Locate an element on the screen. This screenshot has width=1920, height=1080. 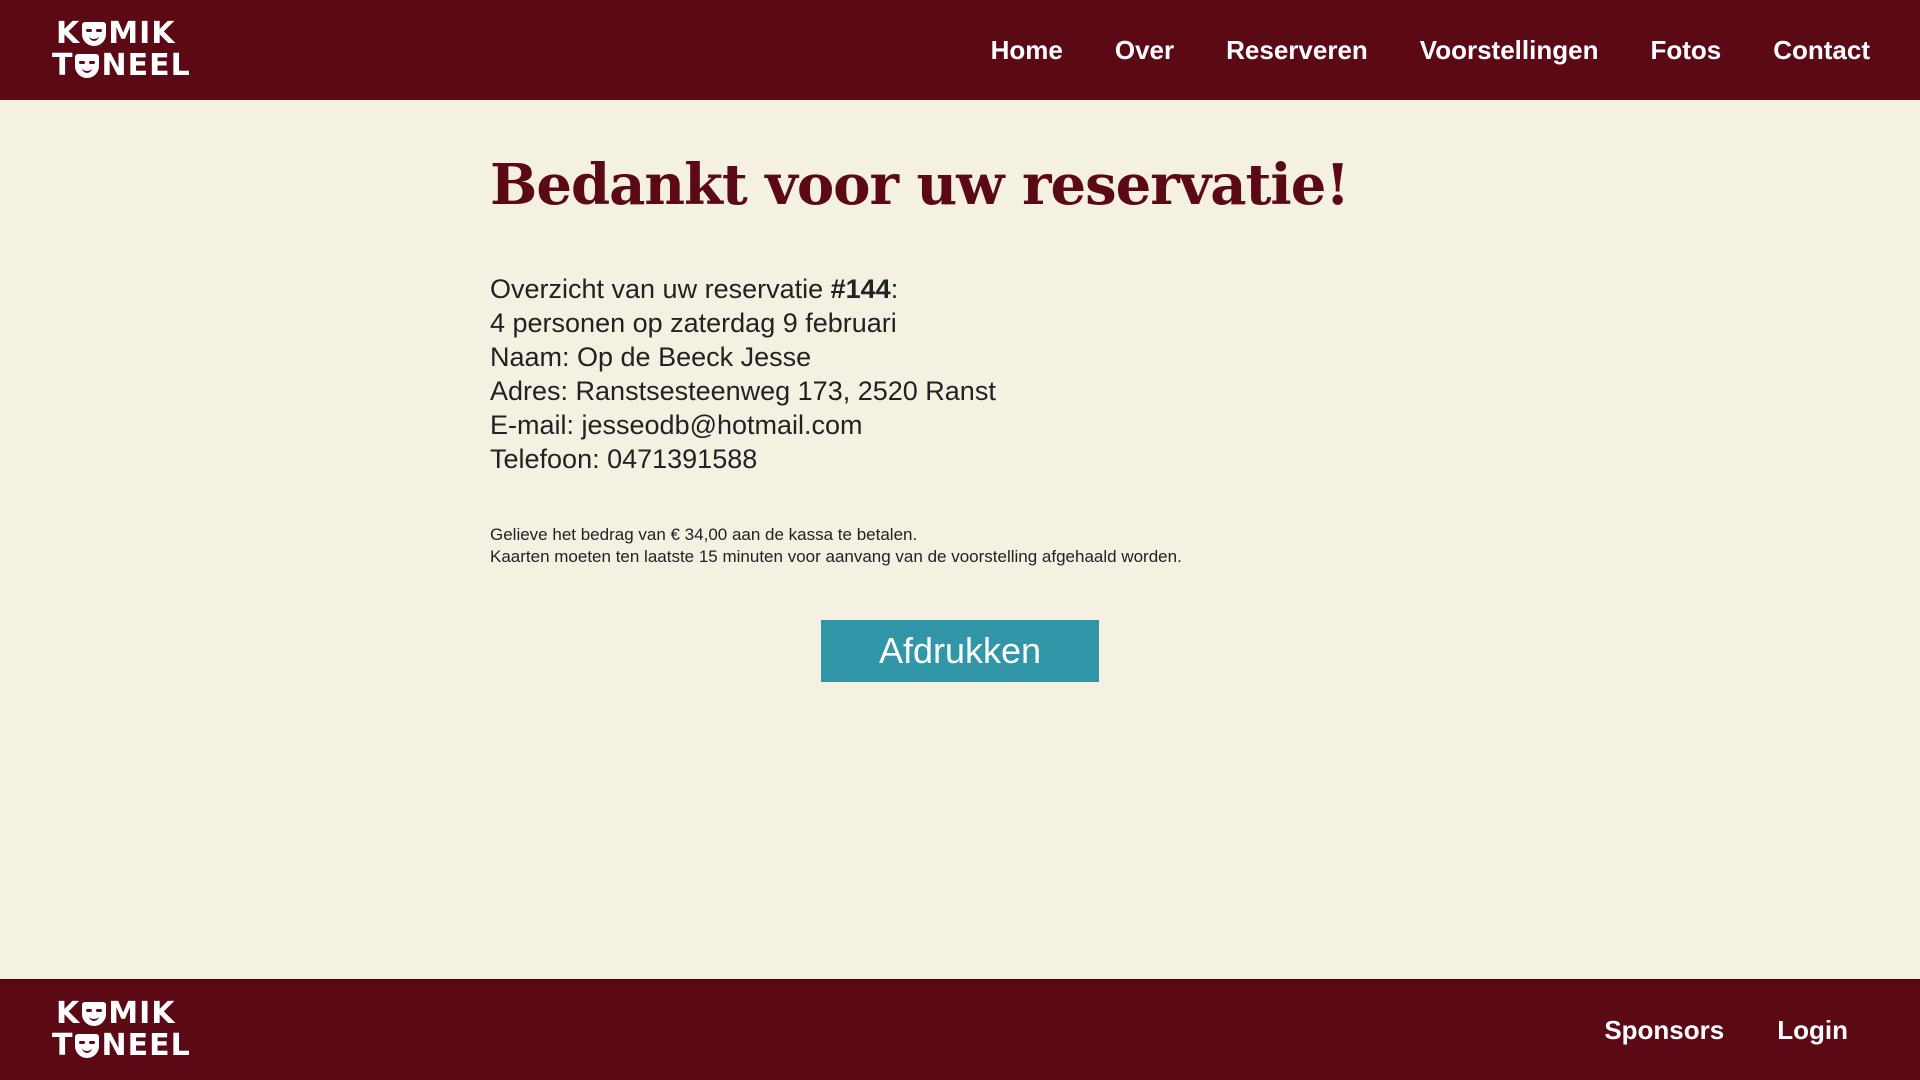
nav-login: Login is located at coordinates (1812, 1030).